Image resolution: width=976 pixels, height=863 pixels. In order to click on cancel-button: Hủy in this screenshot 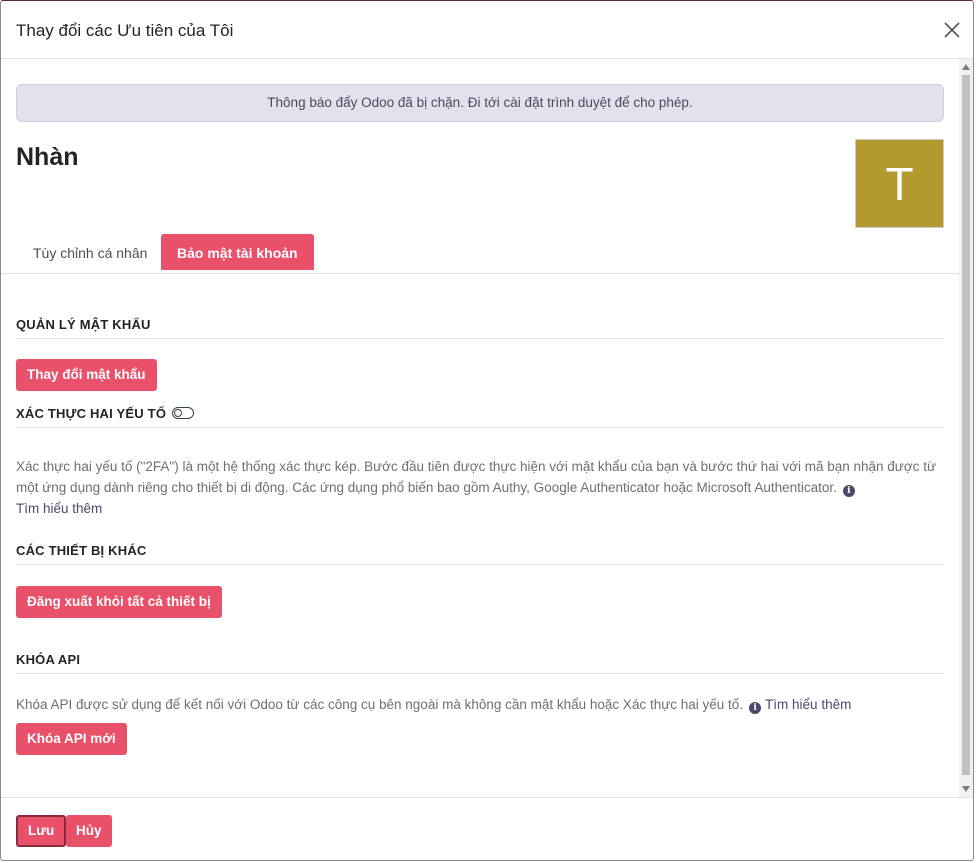, I will do `click(89, 831)`.